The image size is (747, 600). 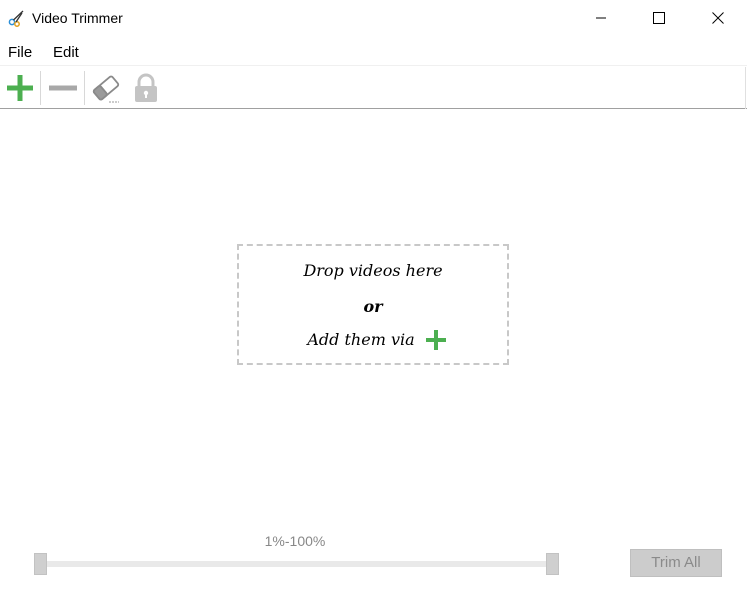 I want to click on menu-bar: File Edit, so click(x=373, y=52).